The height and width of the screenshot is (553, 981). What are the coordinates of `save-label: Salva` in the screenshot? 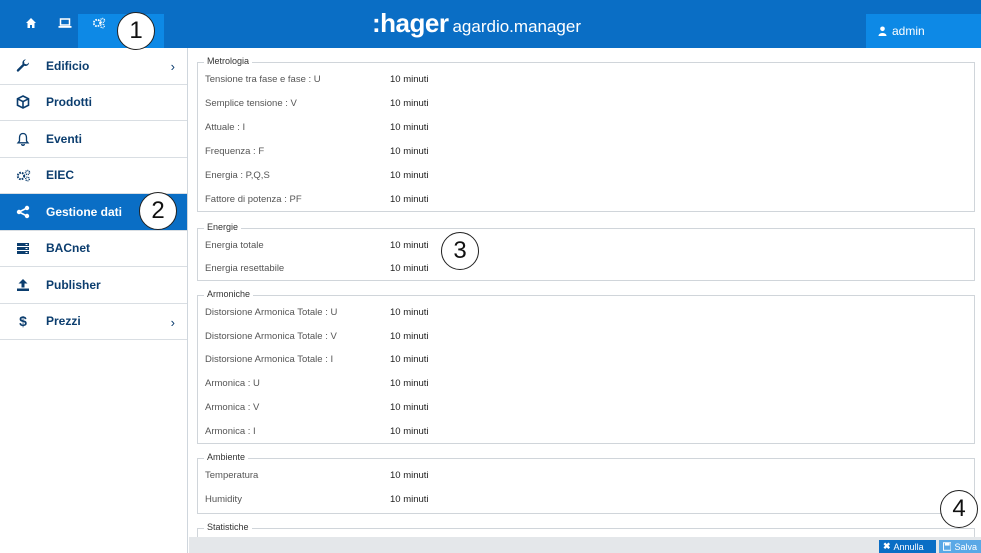 It's located at (965, 546).